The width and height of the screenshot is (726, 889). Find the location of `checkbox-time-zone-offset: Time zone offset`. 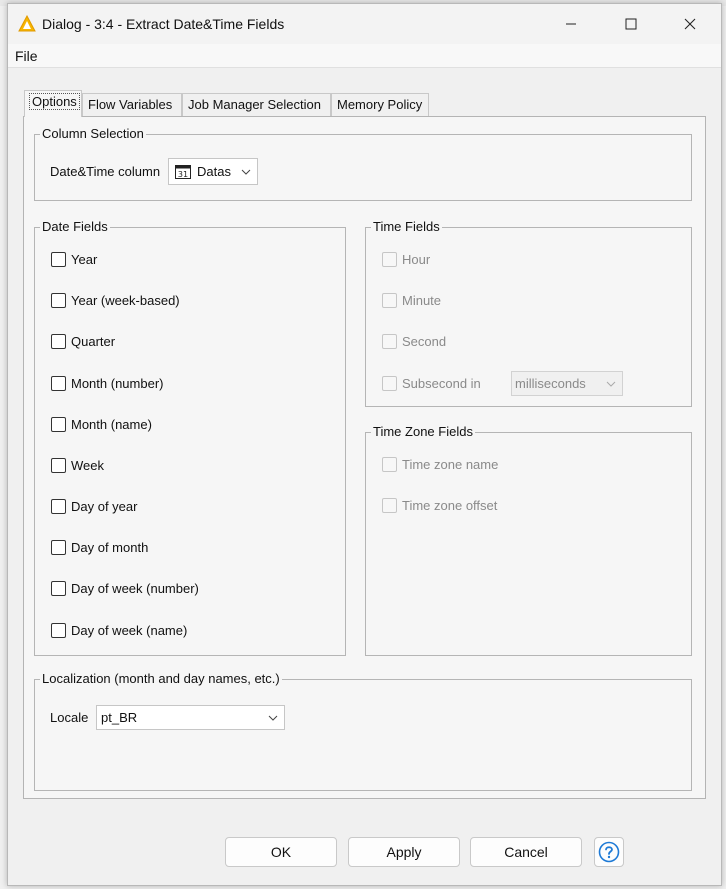

checkbox-time-zone-offset: Time zone offset is located at coordinates (439, 505).